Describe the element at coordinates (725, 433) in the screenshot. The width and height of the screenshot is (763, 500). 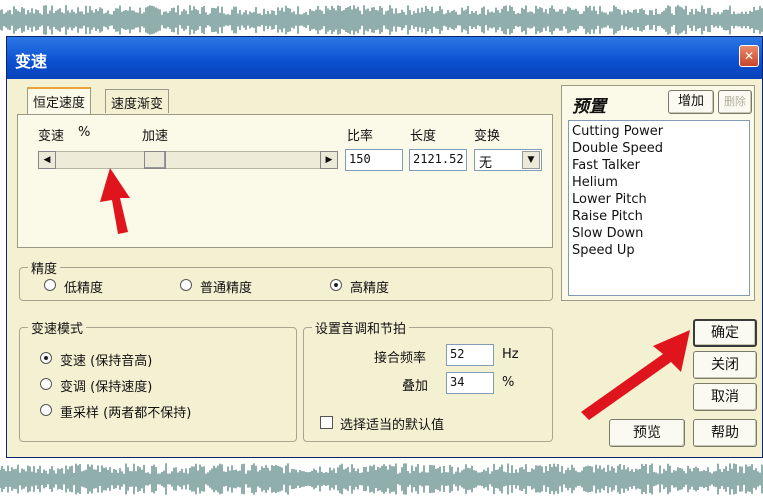
I see `help-button: 帮助` at that location.